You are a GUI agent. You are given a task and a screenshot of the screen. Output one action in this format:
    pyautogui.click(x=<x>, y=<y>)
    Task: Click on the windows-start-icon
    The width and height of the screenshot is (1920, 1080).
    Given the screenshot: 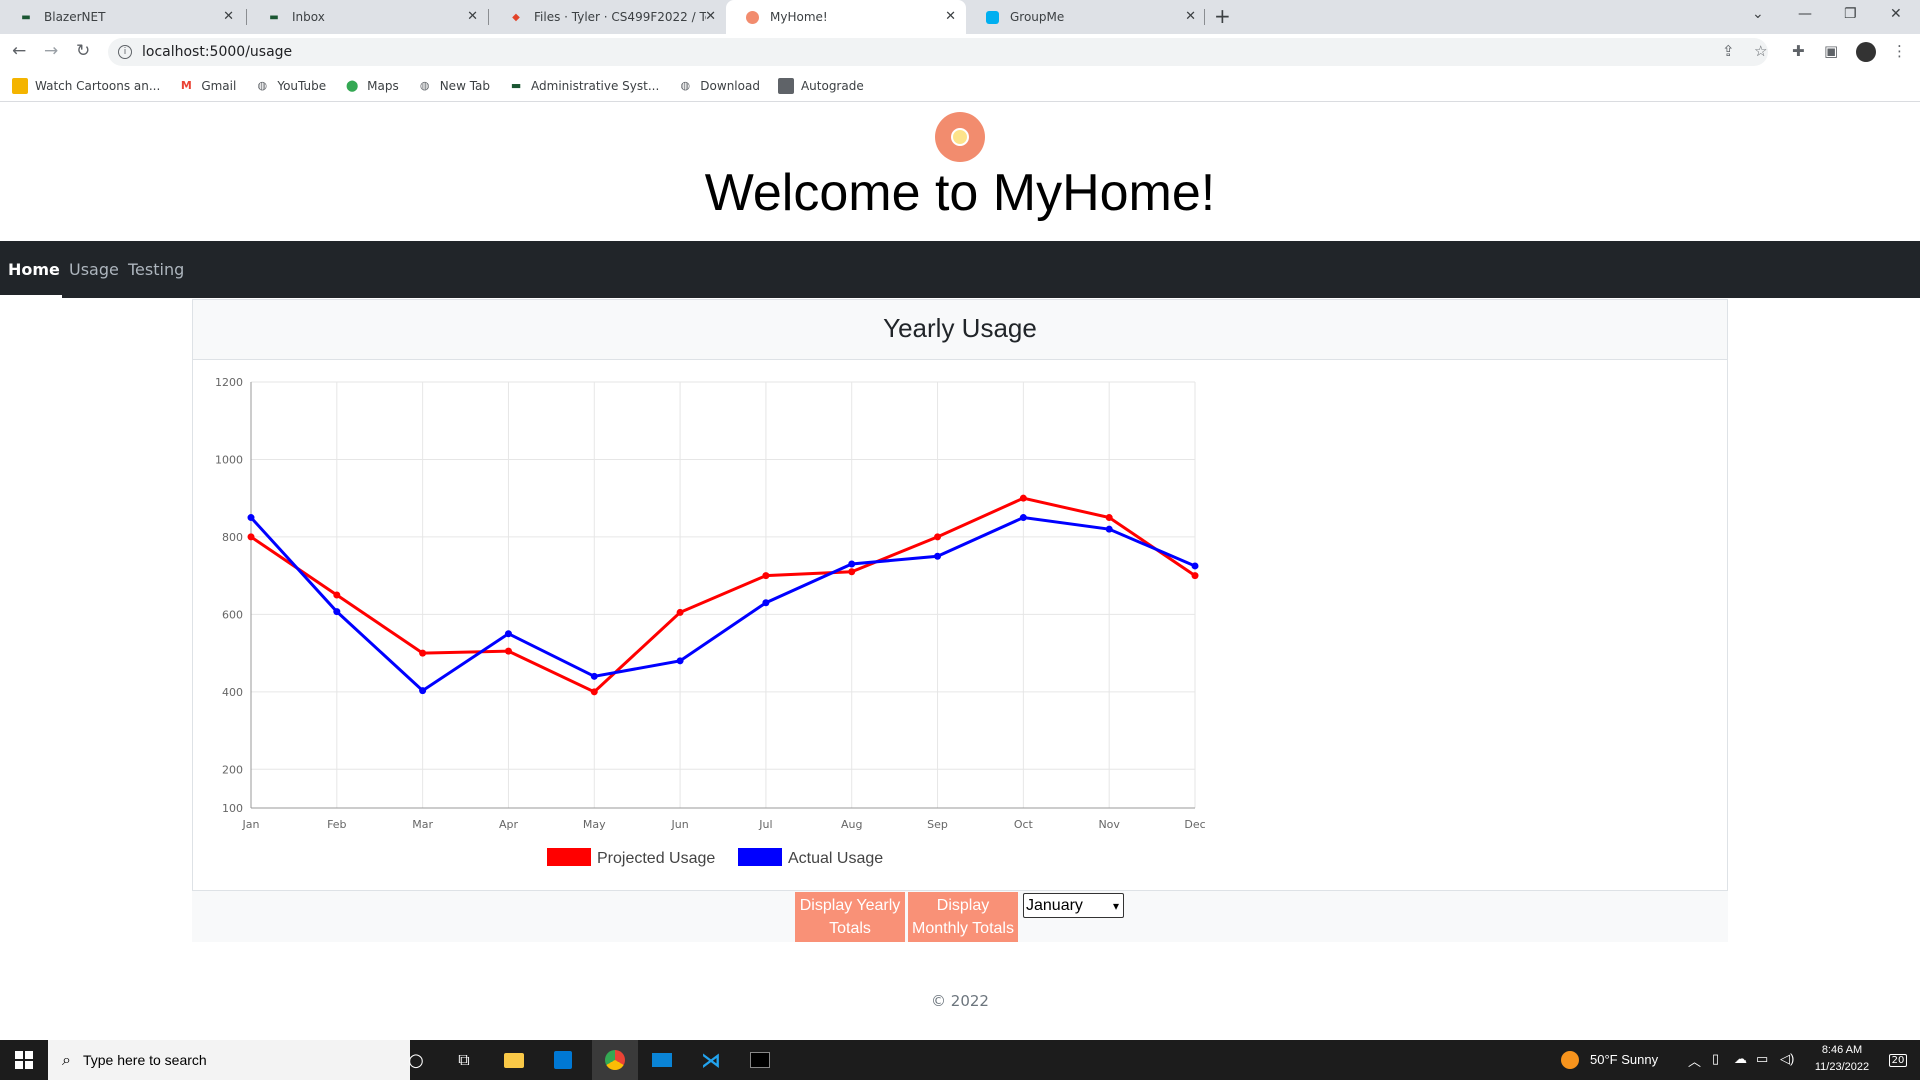 What is the action you would take?
    pyautogui.click(x=24, y=1060)
    